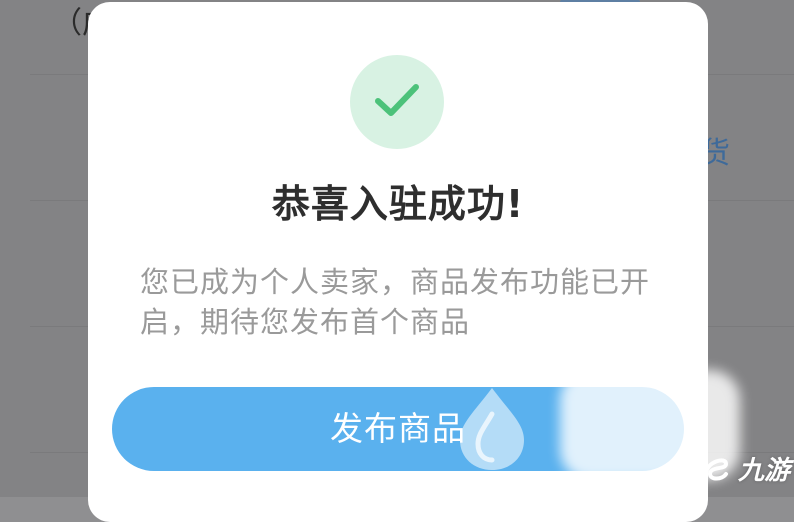  What do you see at coordinates (716, 469) in the screenshot?
I see `logo-mark-icon` at bounding box center [716, 469].